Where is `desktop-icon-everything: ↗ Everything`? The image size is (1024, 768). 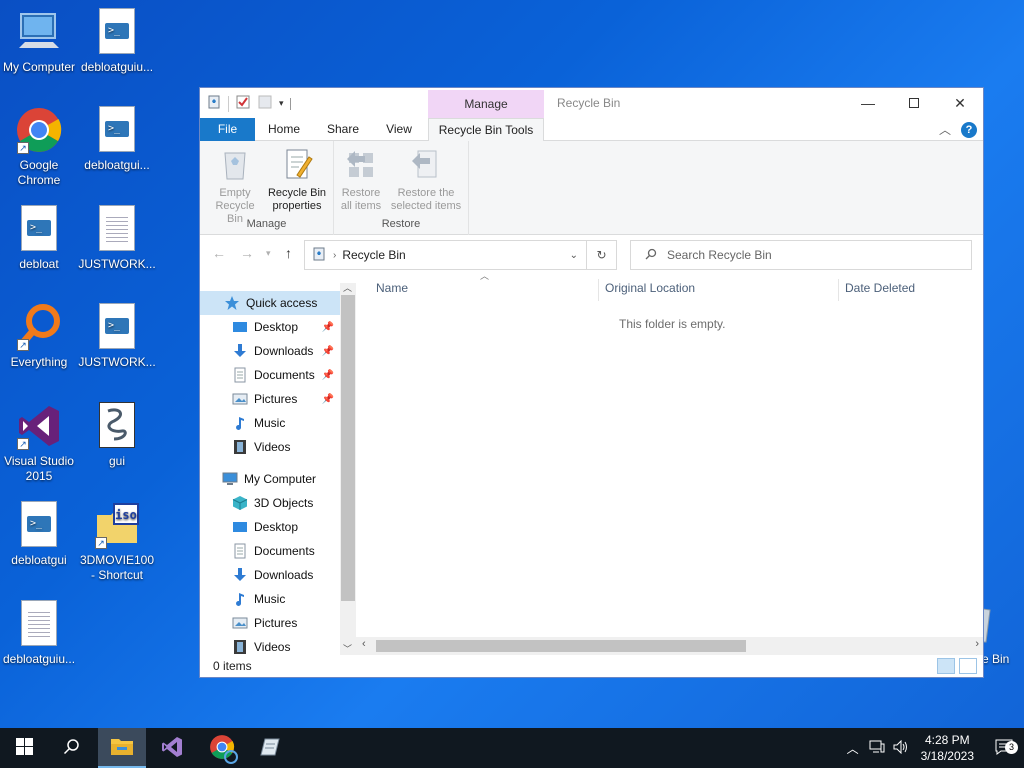 desktop-icon-everything: ↗ Everything is located at coordinates (39, 336).